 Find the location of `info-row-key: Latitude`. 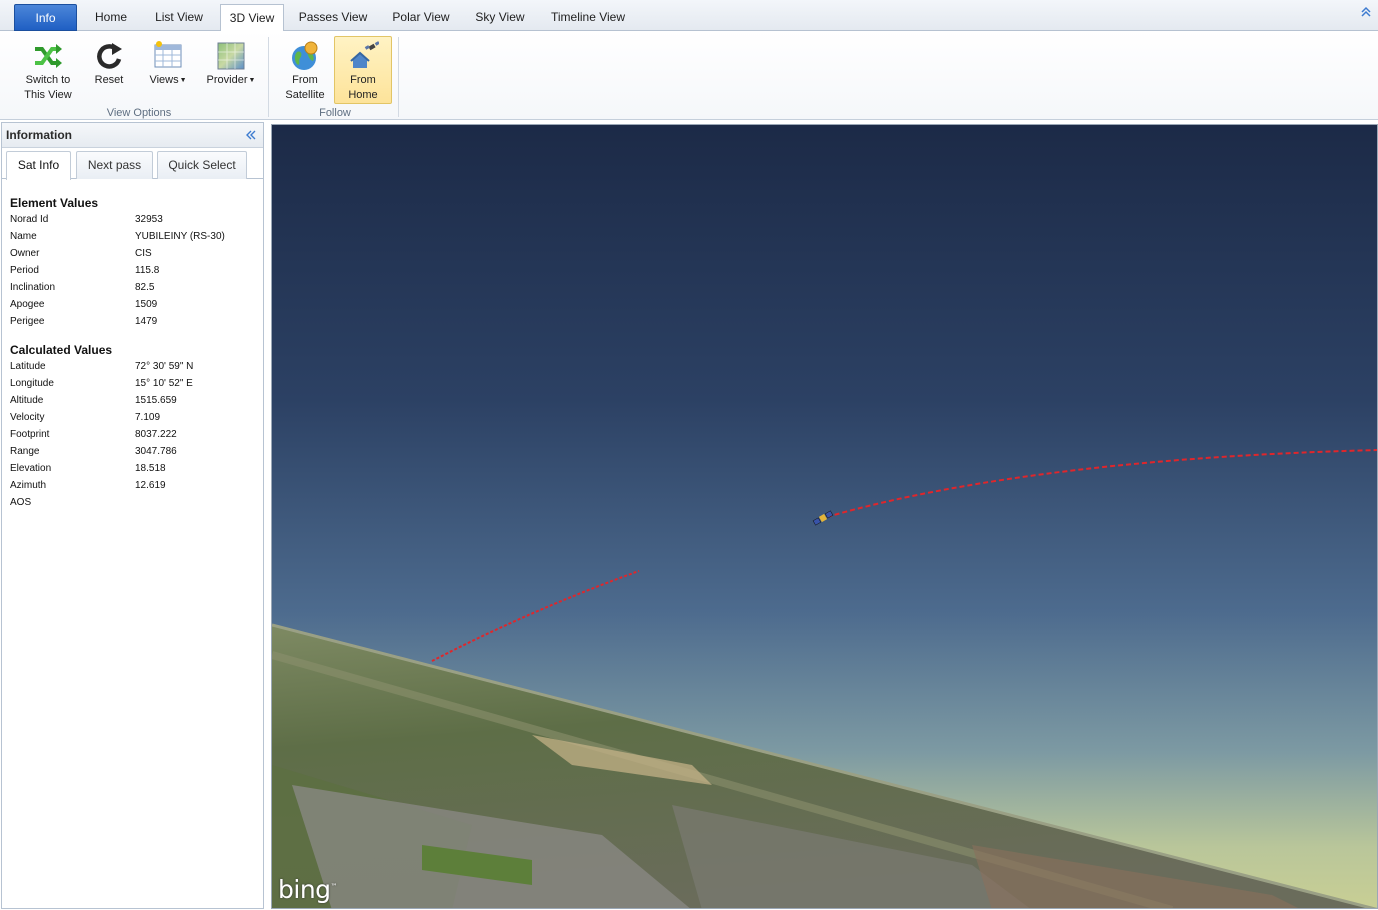

info-row-key: Latitude is located at coordinates (28, 366).